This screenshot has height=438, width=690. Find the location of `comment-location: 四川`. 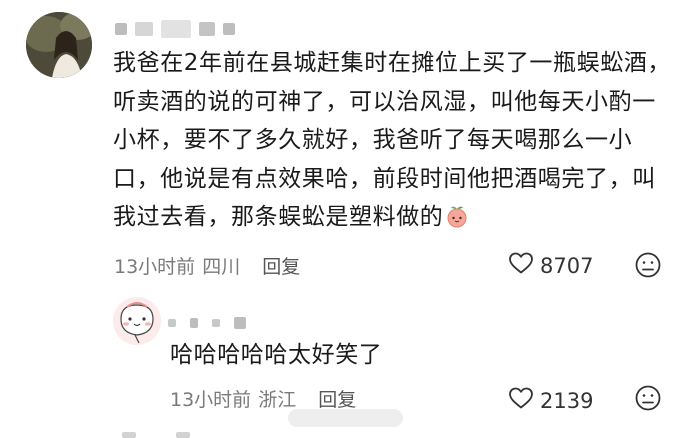

comment-location: 四川 is located at coordinates (221, 267).